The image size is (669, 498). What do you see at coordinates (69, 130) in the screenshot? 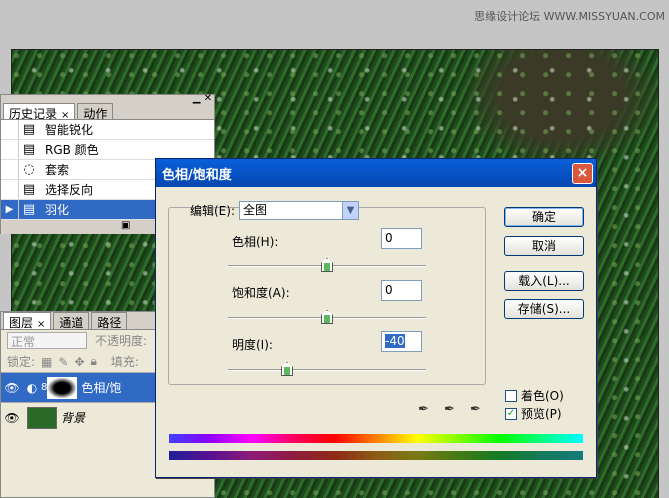
I see `history-item-label: 智能锐化` at bounding box center [69, 130].